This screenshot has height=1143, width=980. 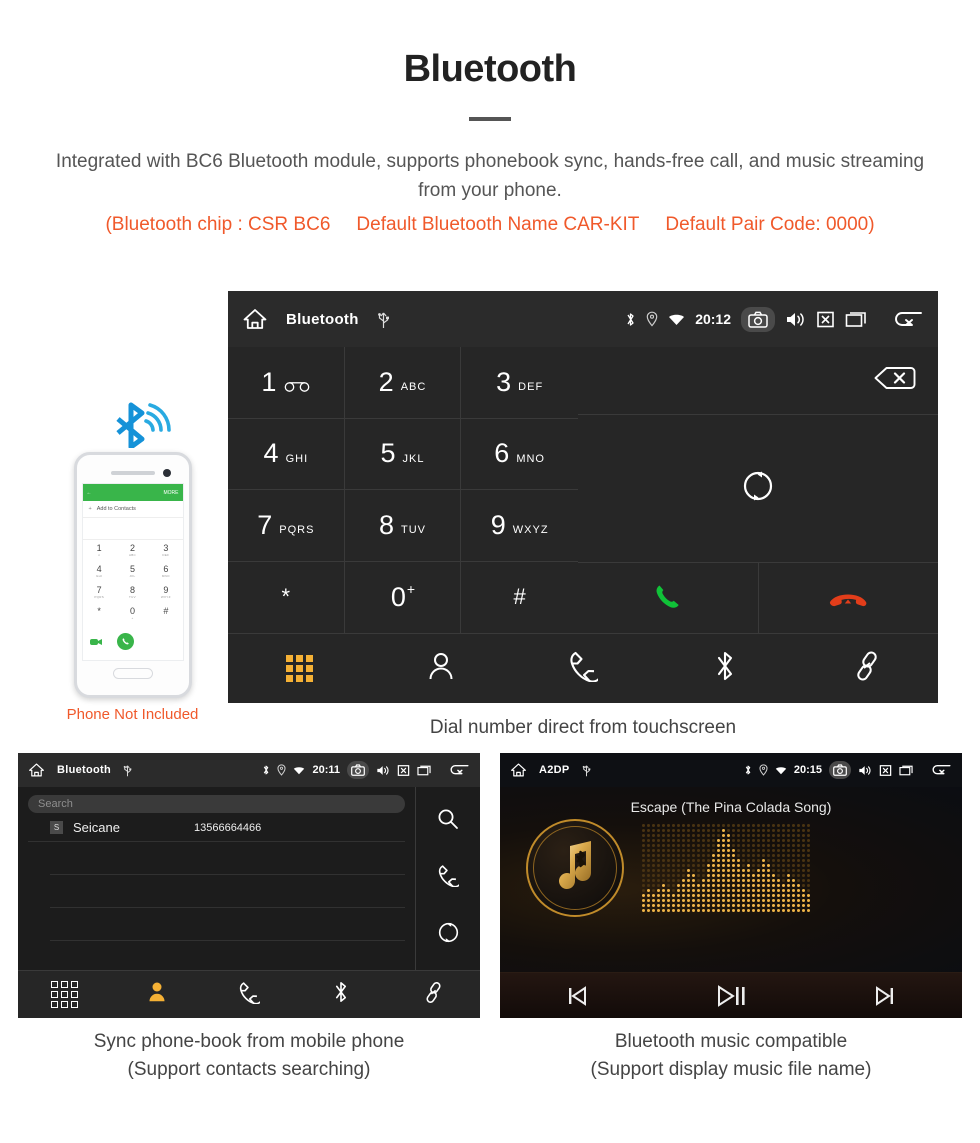 I want to click on play-pause-button, so click(x=731, y=996).